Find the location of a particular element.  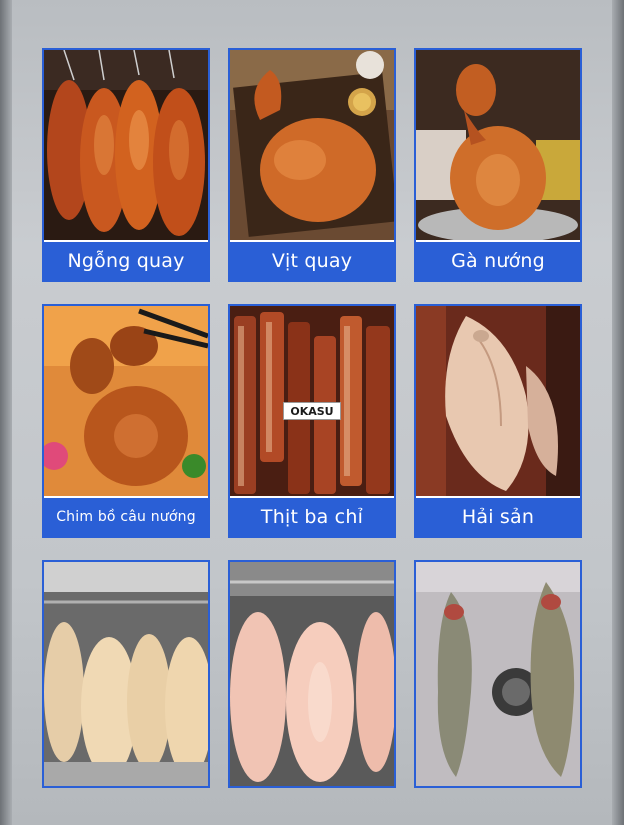

tile-label: Hải sản is located at coordinates (498, 516).